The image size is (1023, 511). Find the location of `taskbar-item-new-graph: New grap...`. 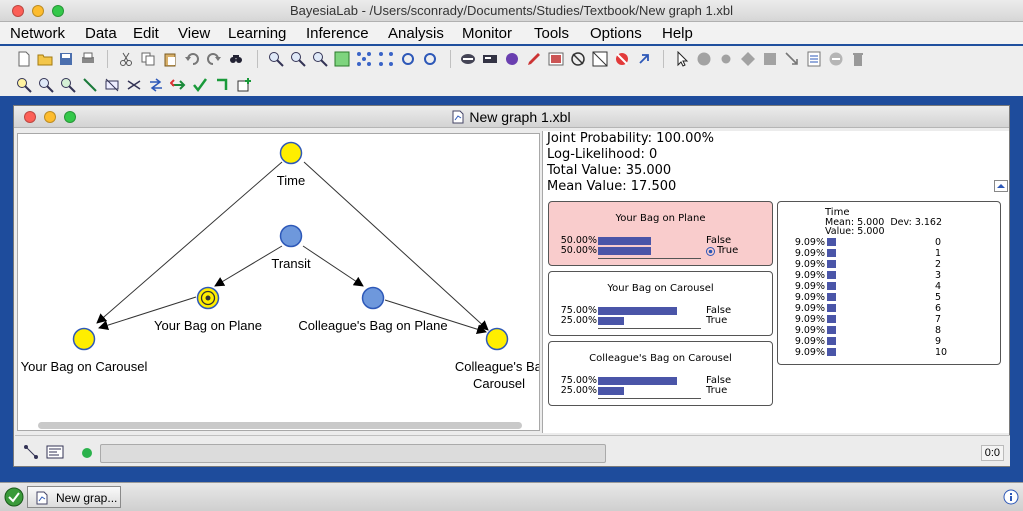

taskbar-item-new-graph: New grap... is located at coordinates (74, 497).